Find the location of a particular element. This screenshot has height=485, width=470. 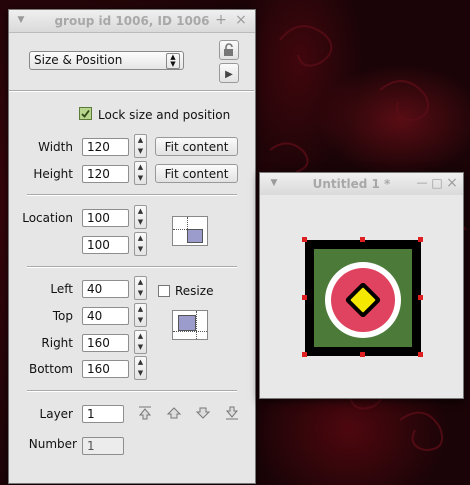

mode-select: Size & Position ▲ ▼ is located at coordinates (106, 60).